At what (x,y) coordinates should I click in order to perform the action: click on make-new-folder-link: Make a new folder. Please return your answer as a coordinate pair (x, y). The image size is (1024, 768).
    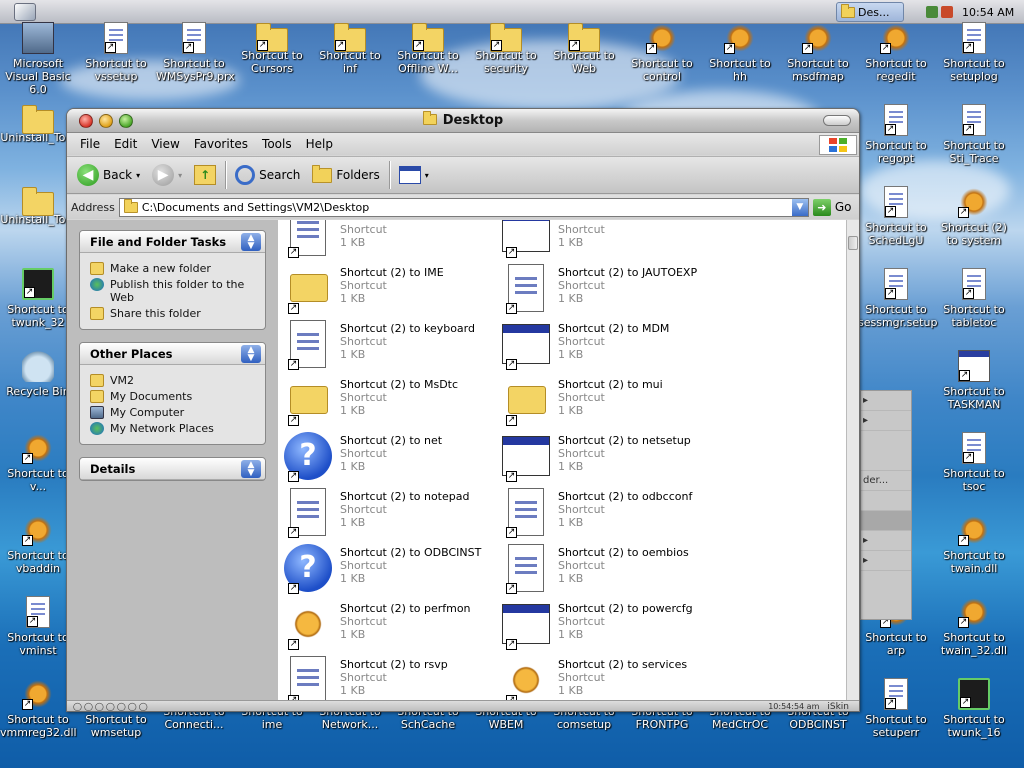
    Looking at the image, I should click on (173, 268).